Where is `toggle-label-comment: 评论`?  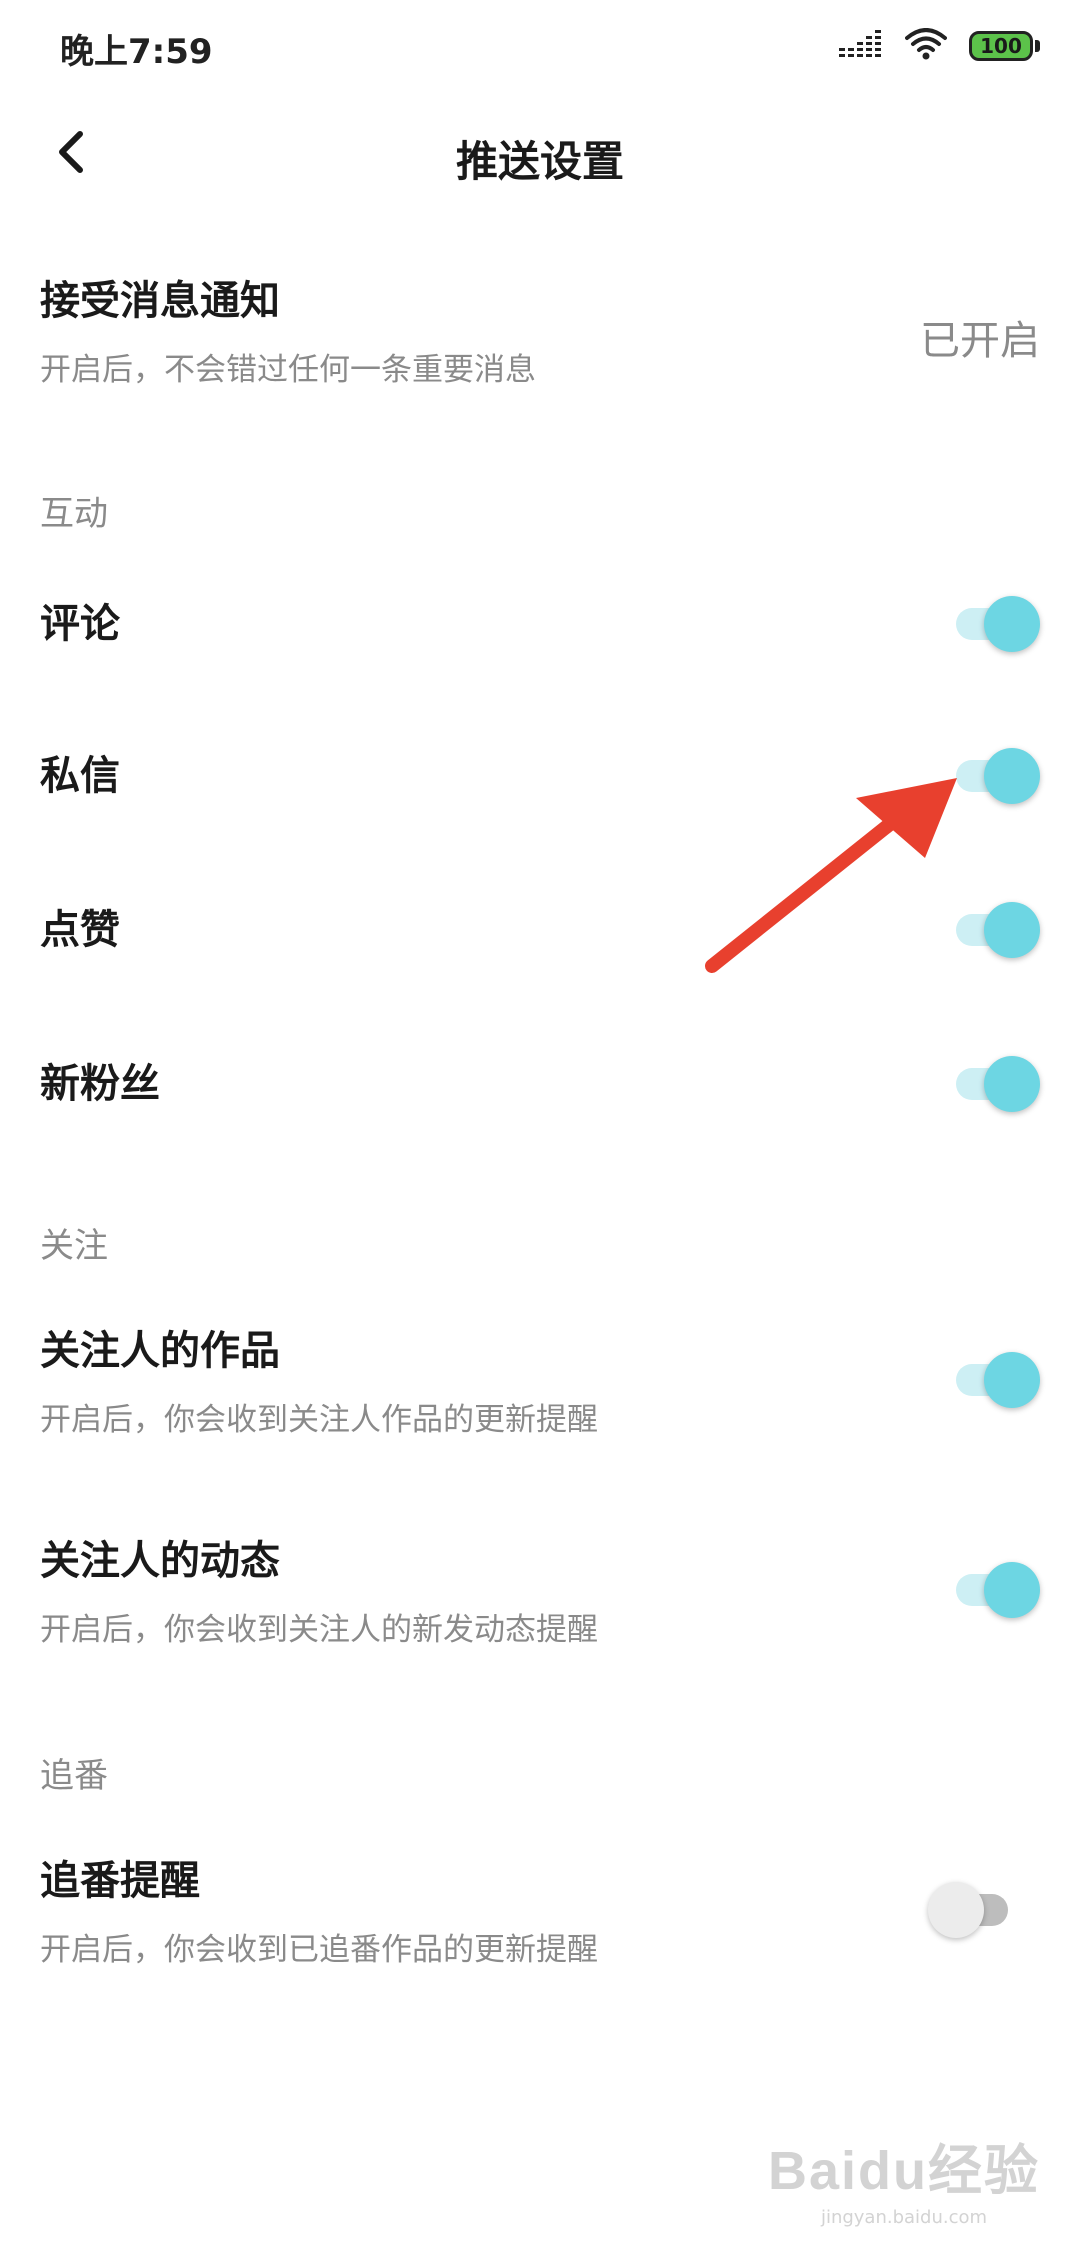 toggle-label-comment: 评论 is located at coordinates (80, 624).